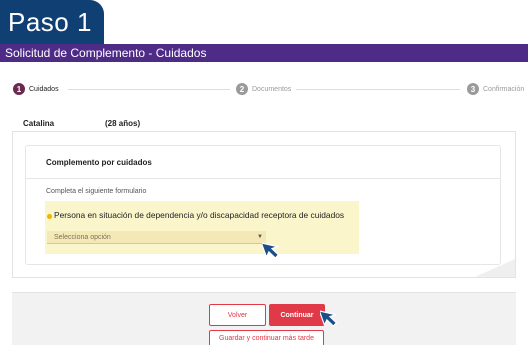 This screenshot has width=528, height=345. What do you see at coordinates (96, 191) in the screenshot?
I see `form-hint: Completa el siguiente formulario` at bounding box center [96, 191].